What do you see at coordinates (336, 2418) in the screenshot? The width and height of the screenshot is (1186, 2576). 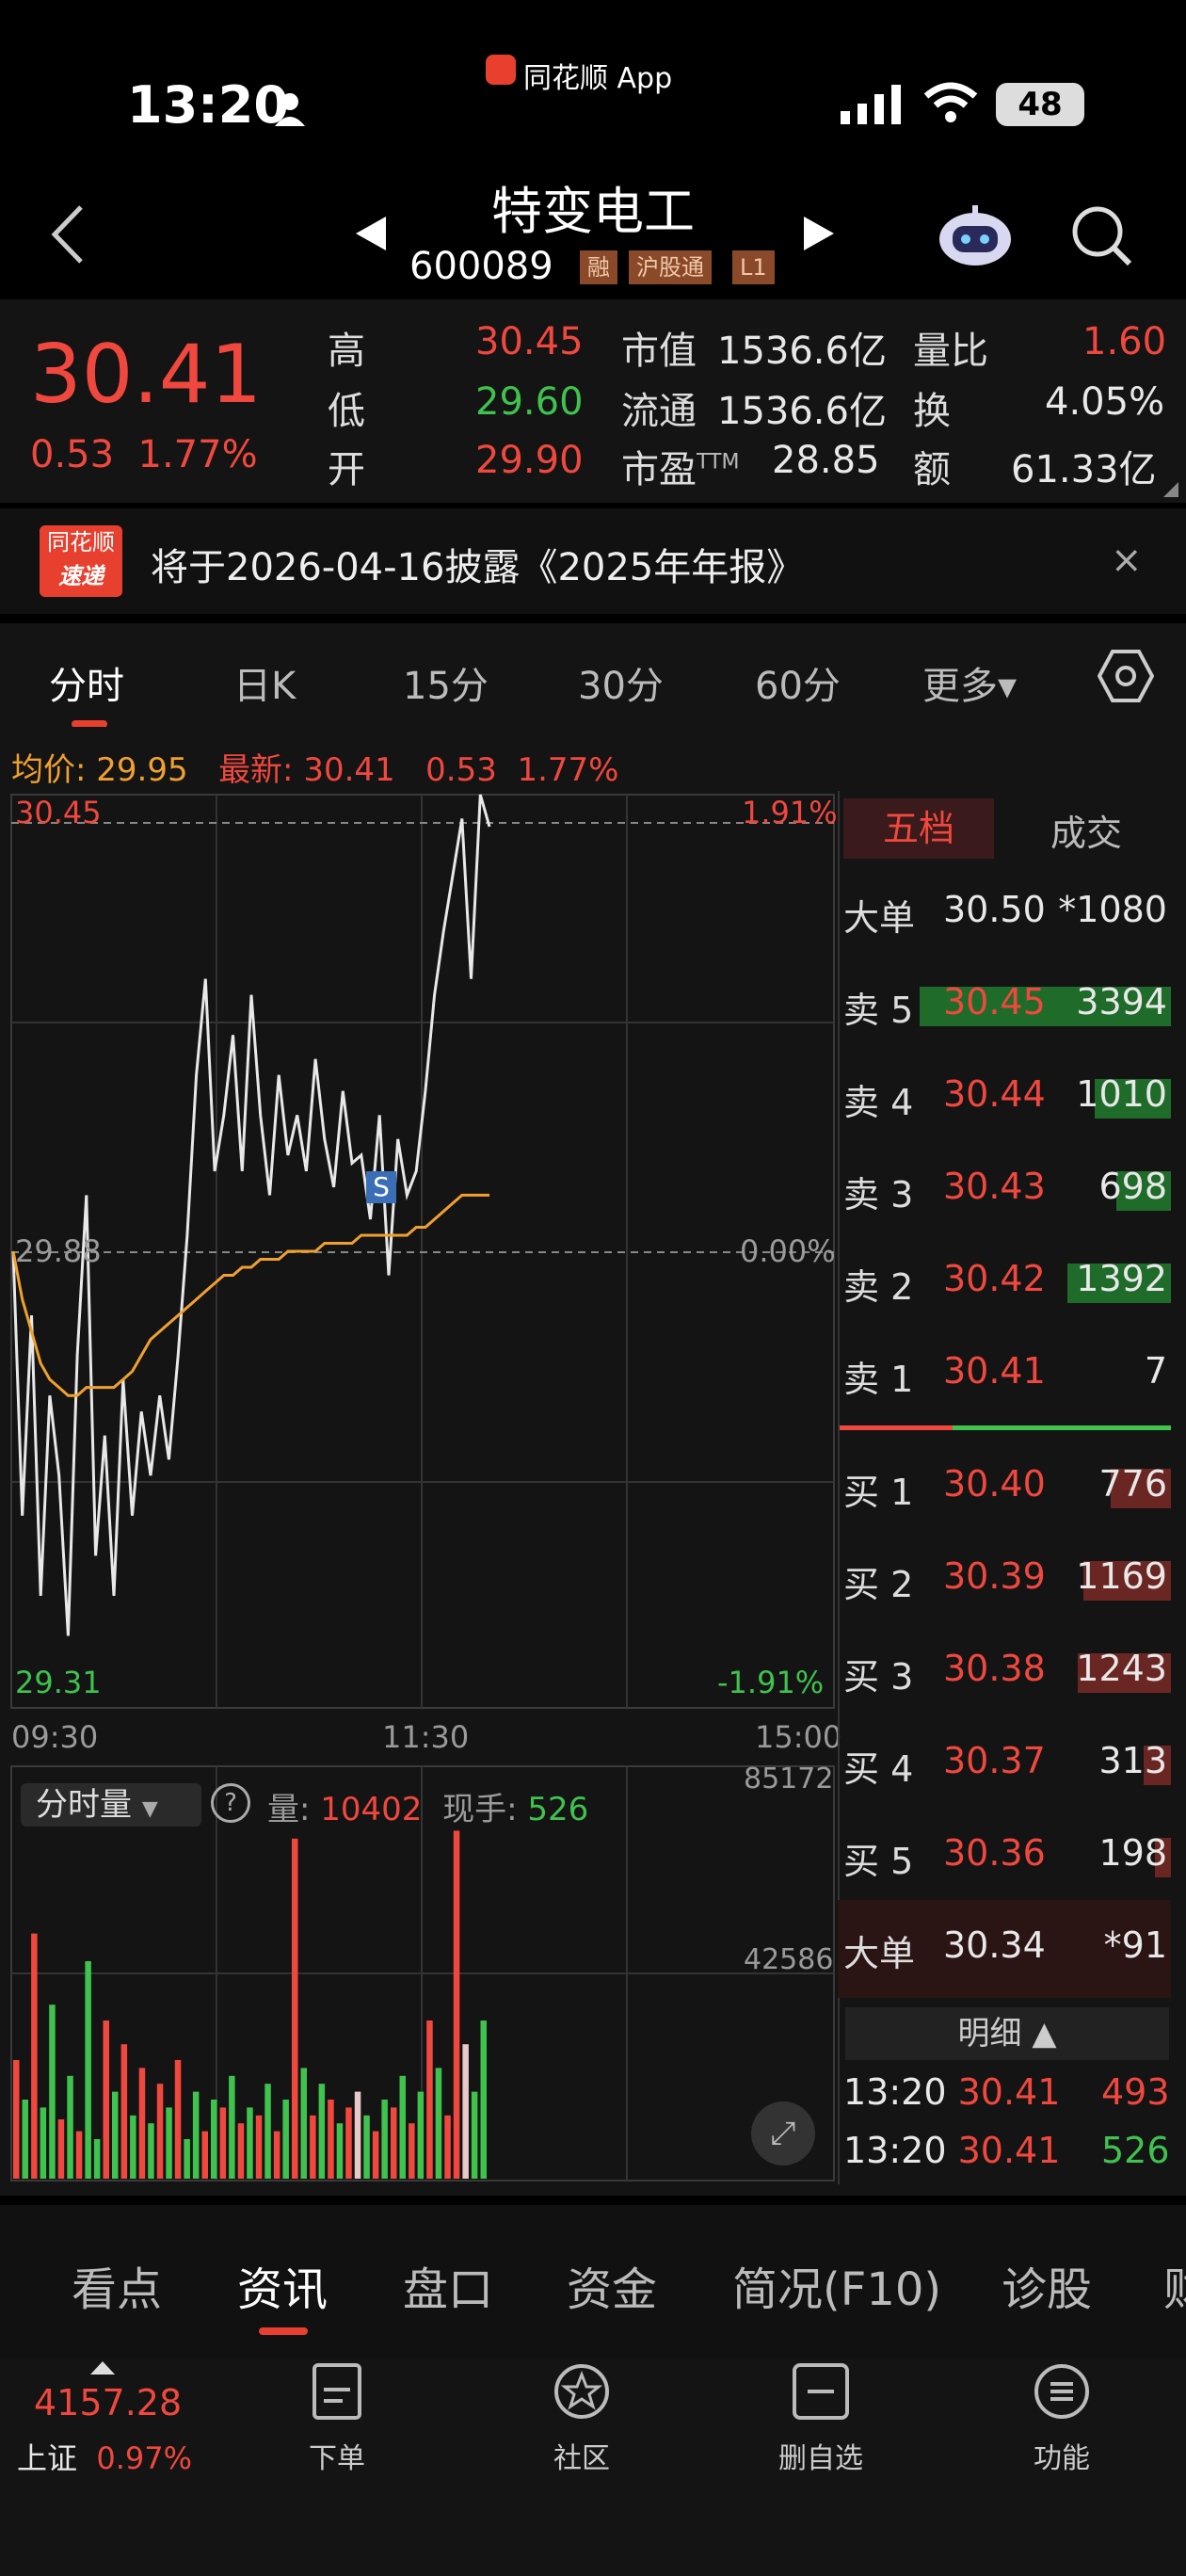 I see `order-button: 下单` at bounding box center [336, 2418].